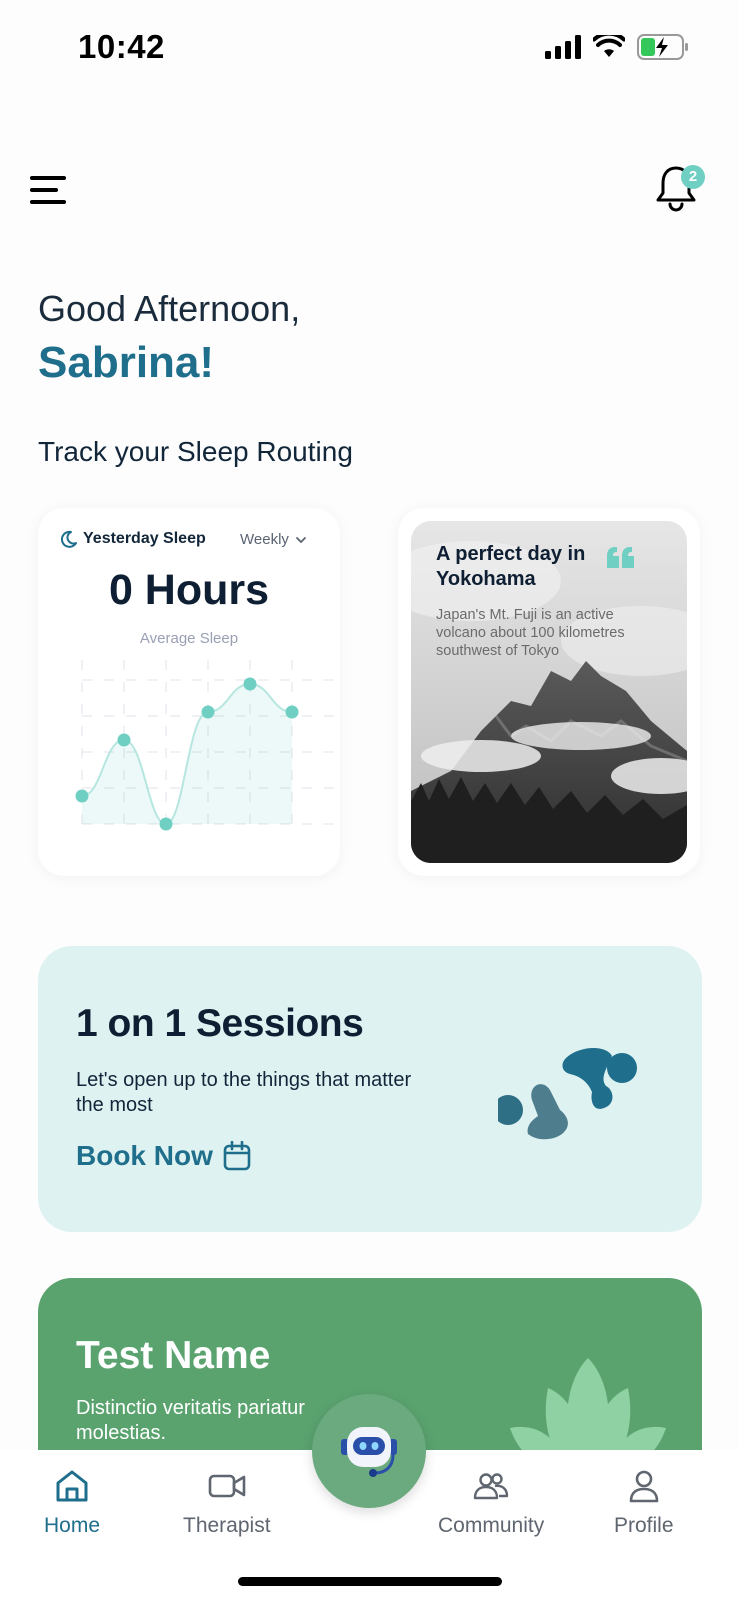 This screenshot has width=739, height=1600. I want to click on video-icon, so click(227, 1486).